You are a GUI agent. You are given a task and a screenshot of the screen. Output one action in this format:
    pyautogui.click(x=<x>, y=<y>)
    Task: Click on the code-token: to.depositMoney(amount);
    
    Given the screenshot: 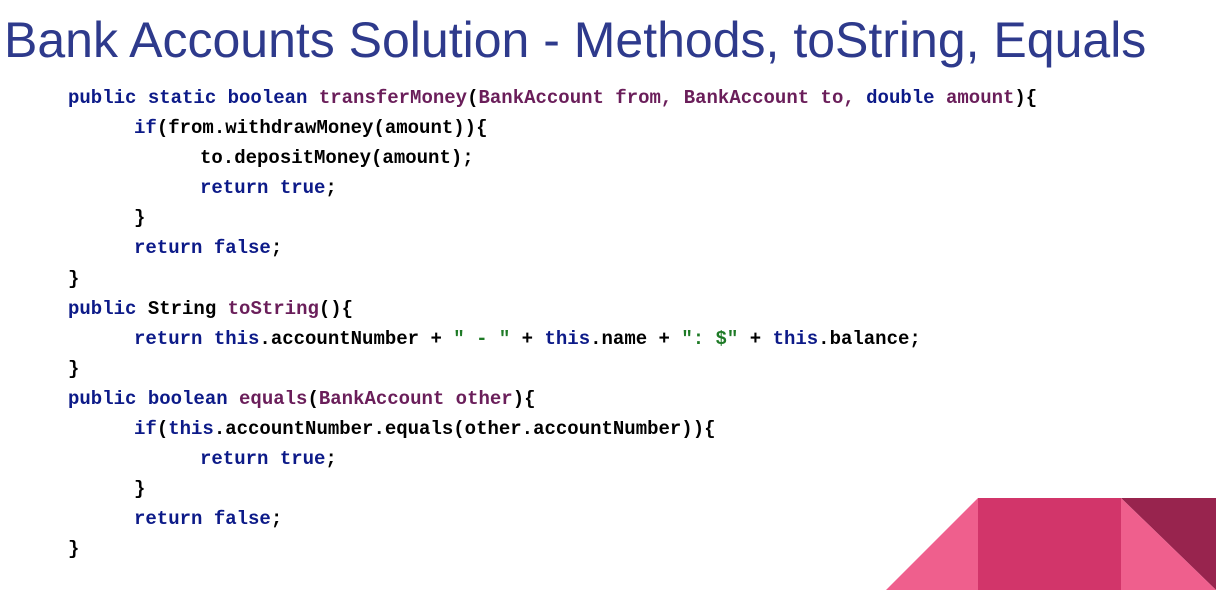 What is the action you would take?
    pyautogui.click(x=337, y=158)
    